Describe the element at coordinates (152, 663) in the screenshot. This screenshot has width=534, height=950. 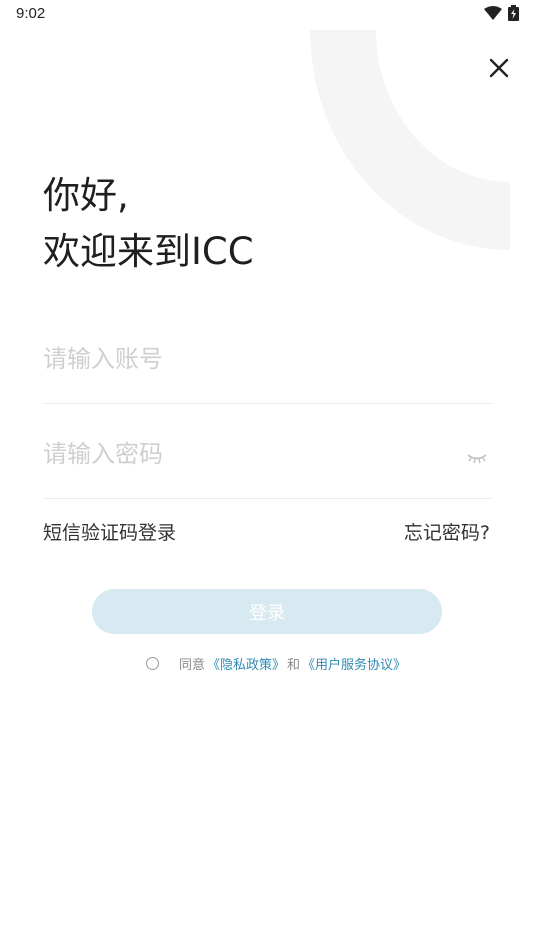
I see `agreement-checkbox` at that location.